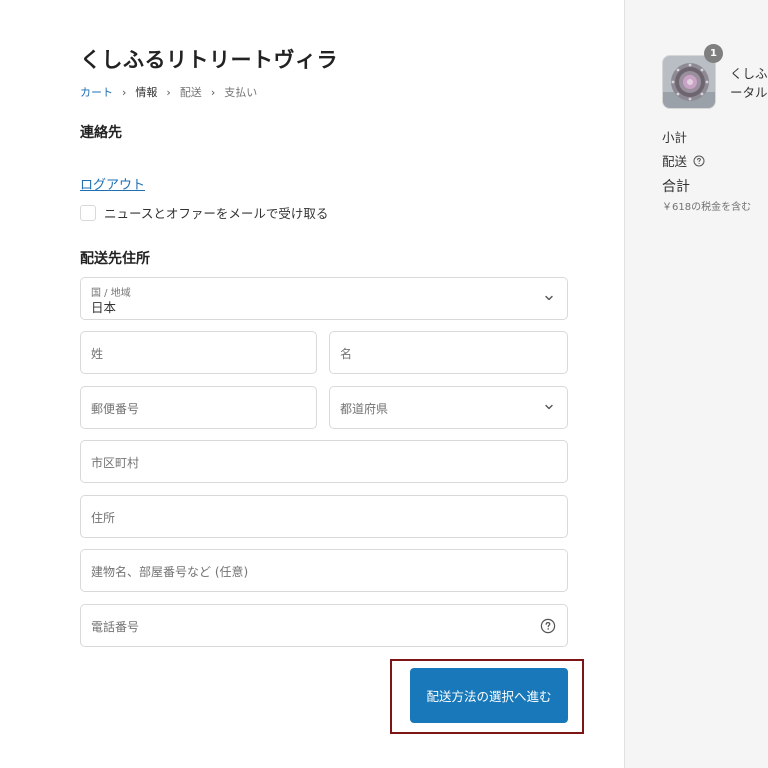 This screenshot has width=768, height=768. Describe the element at coordinates (190, 92) in the screenshot. I see `breadcrumb-shipping: 配送` at that location.